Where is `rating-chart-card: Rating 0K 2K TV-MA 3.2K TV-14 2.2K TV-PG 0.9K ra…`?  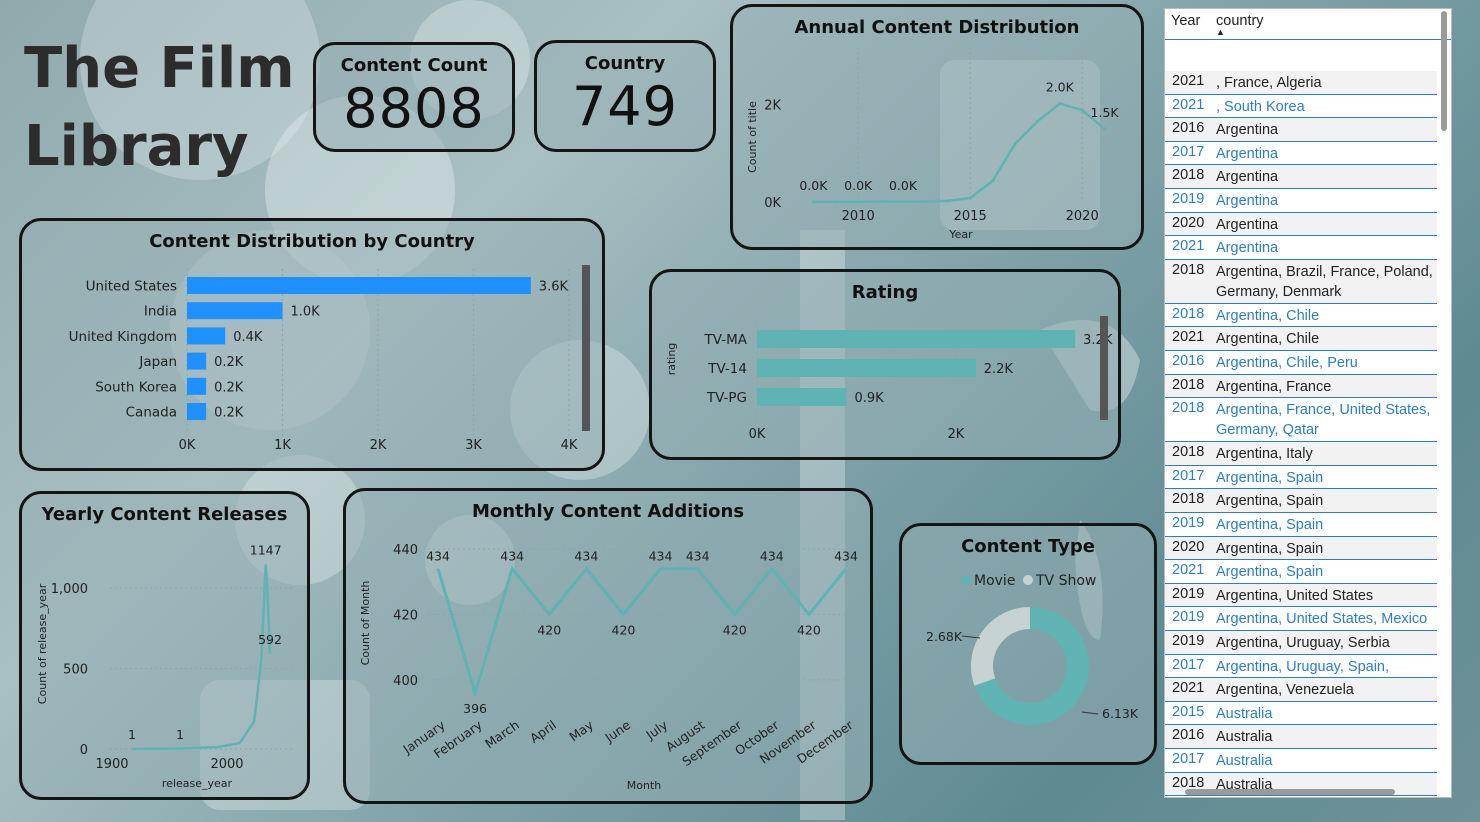
rating-chart-card: Rating 0K 2K TV-MA 3.2K TV-14 2.2K TV-PG 0.9K ra… is located at coordinates (885, 364).